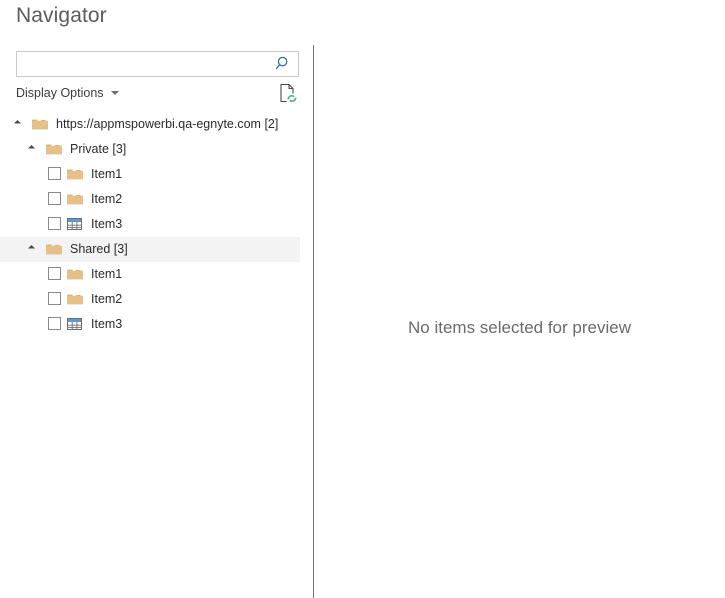 The image size is (725, 598). I want to click on tree-row: https://appmspowerbi.qa-egnyte.com [2], so click(156, 124).